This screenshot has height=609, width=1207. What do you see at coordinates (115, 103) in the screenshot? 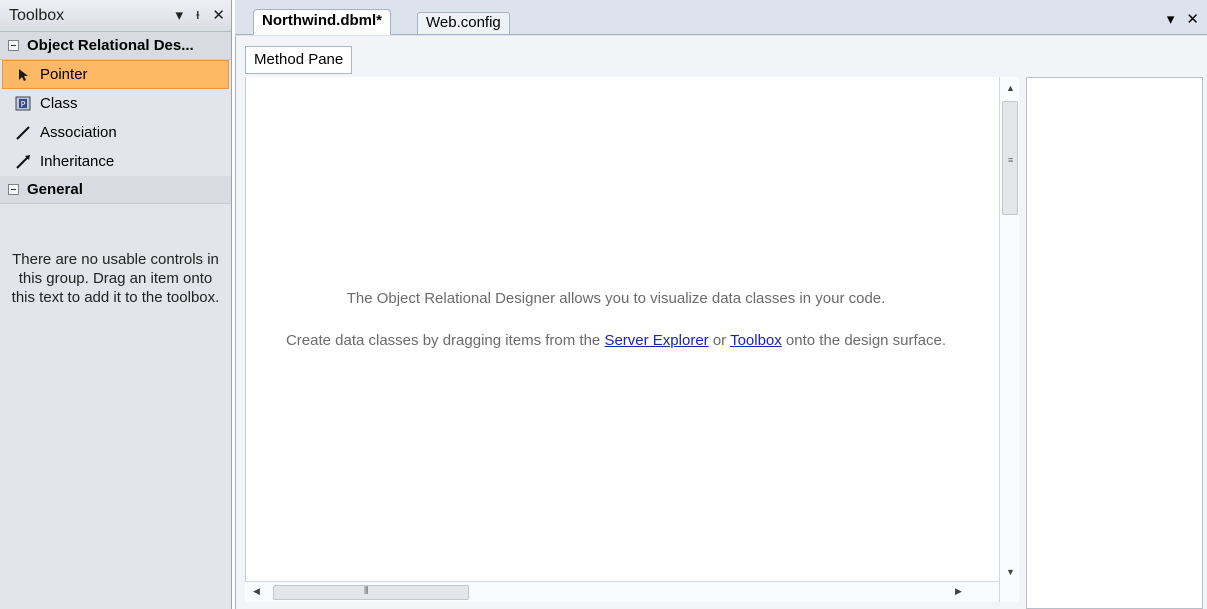
I see `tool-item-class: P Class` at bounding box center [115, 103].